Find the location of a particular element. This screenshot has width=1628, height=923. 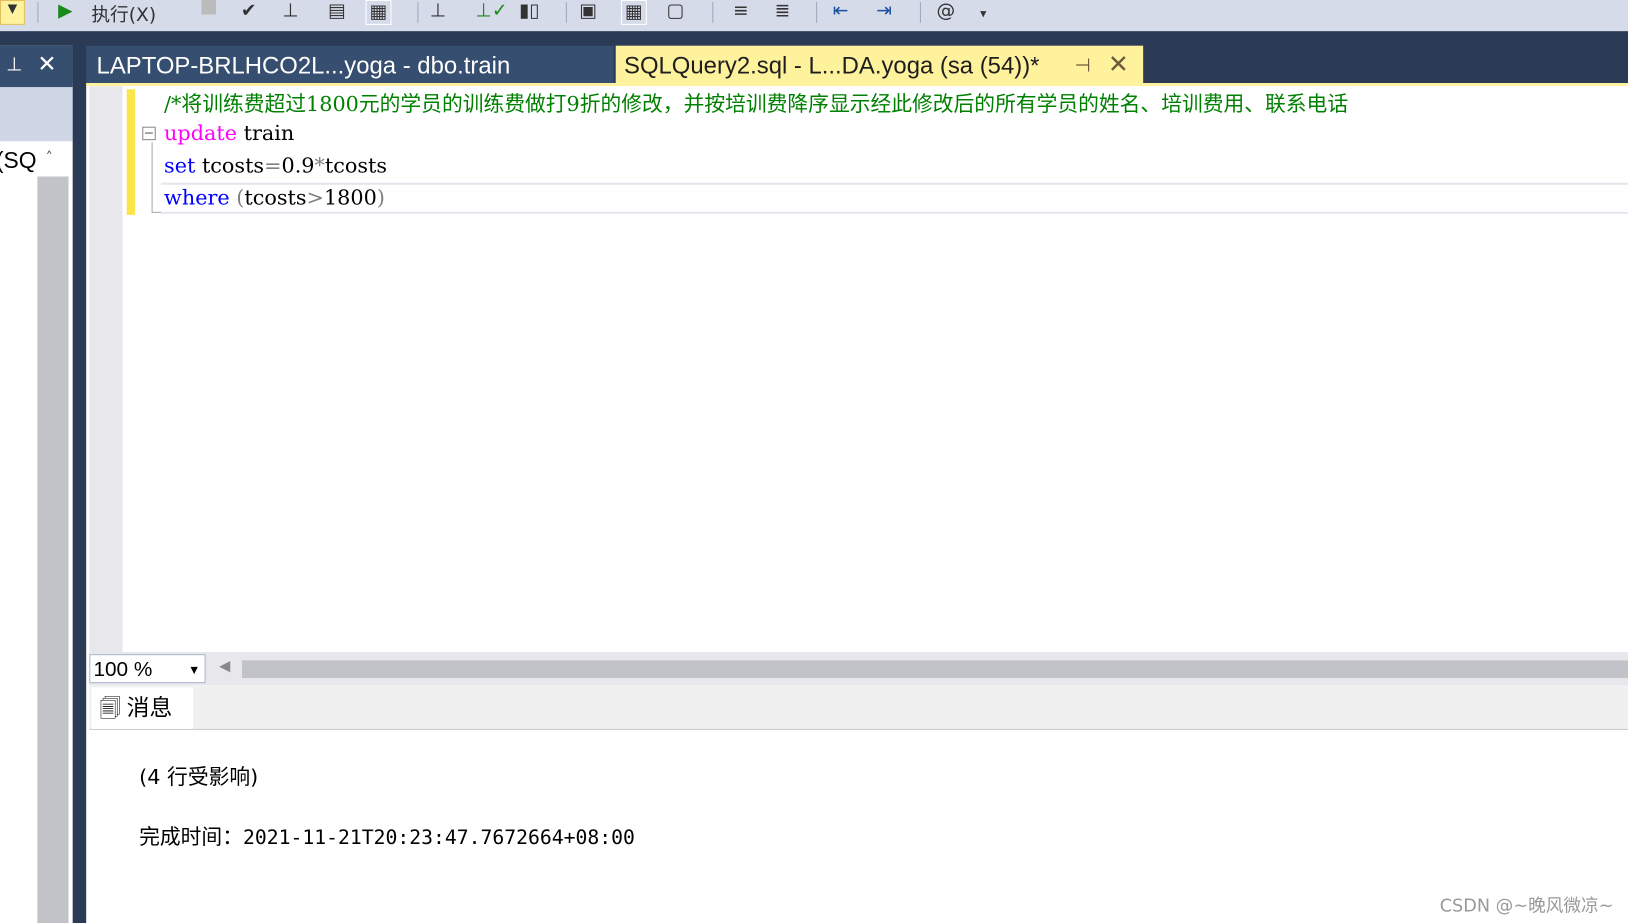

results-to-text-icon: ▣ is located at coordinates (588, 11).